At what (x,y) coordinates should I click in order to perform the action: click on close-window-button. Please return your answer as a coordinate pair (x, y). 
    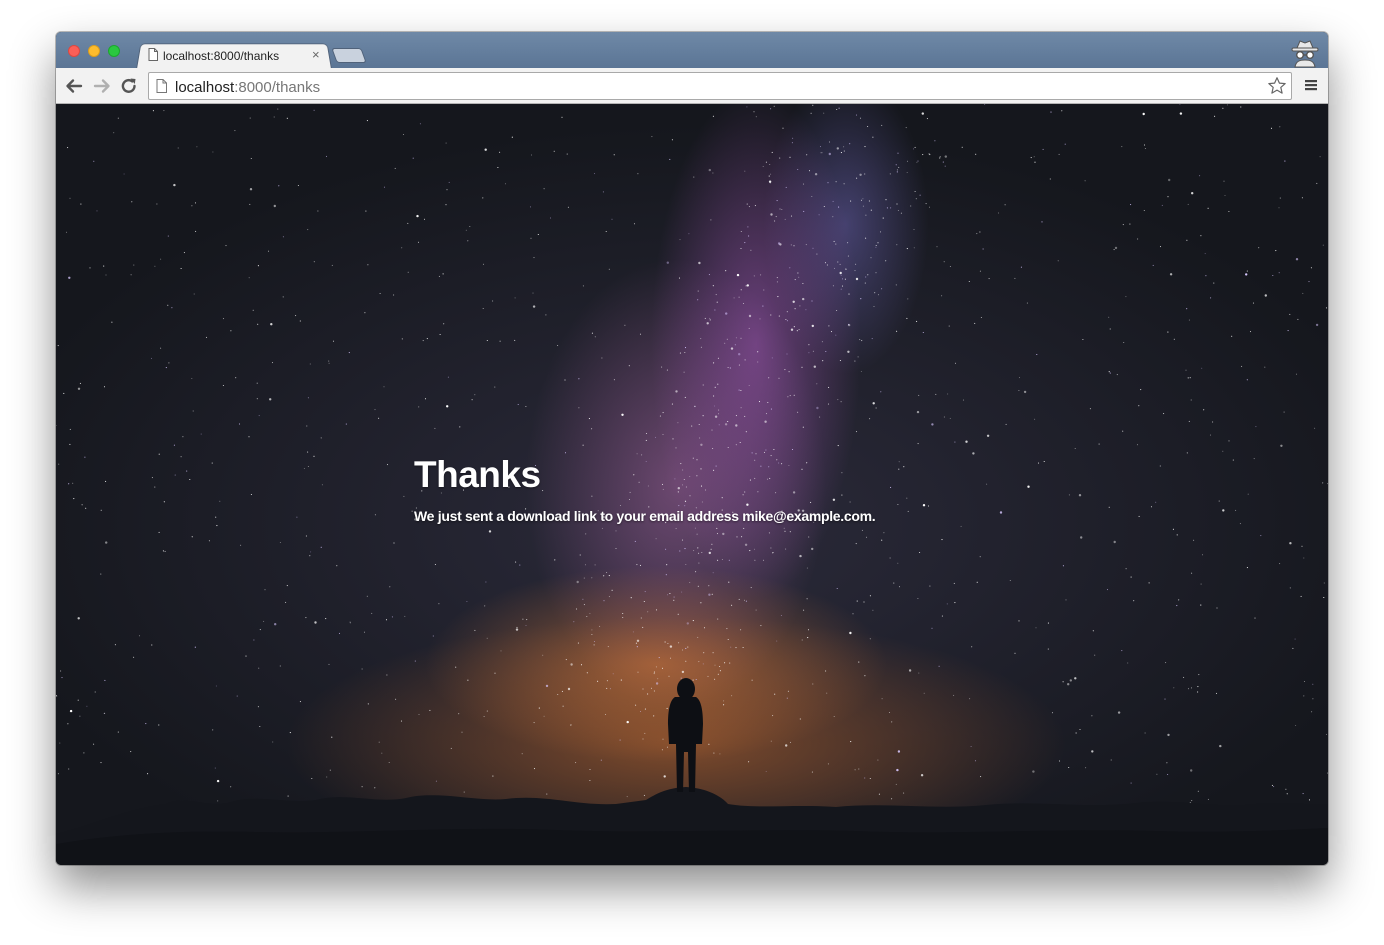
    Looking at the image, I should click on (74, 51).